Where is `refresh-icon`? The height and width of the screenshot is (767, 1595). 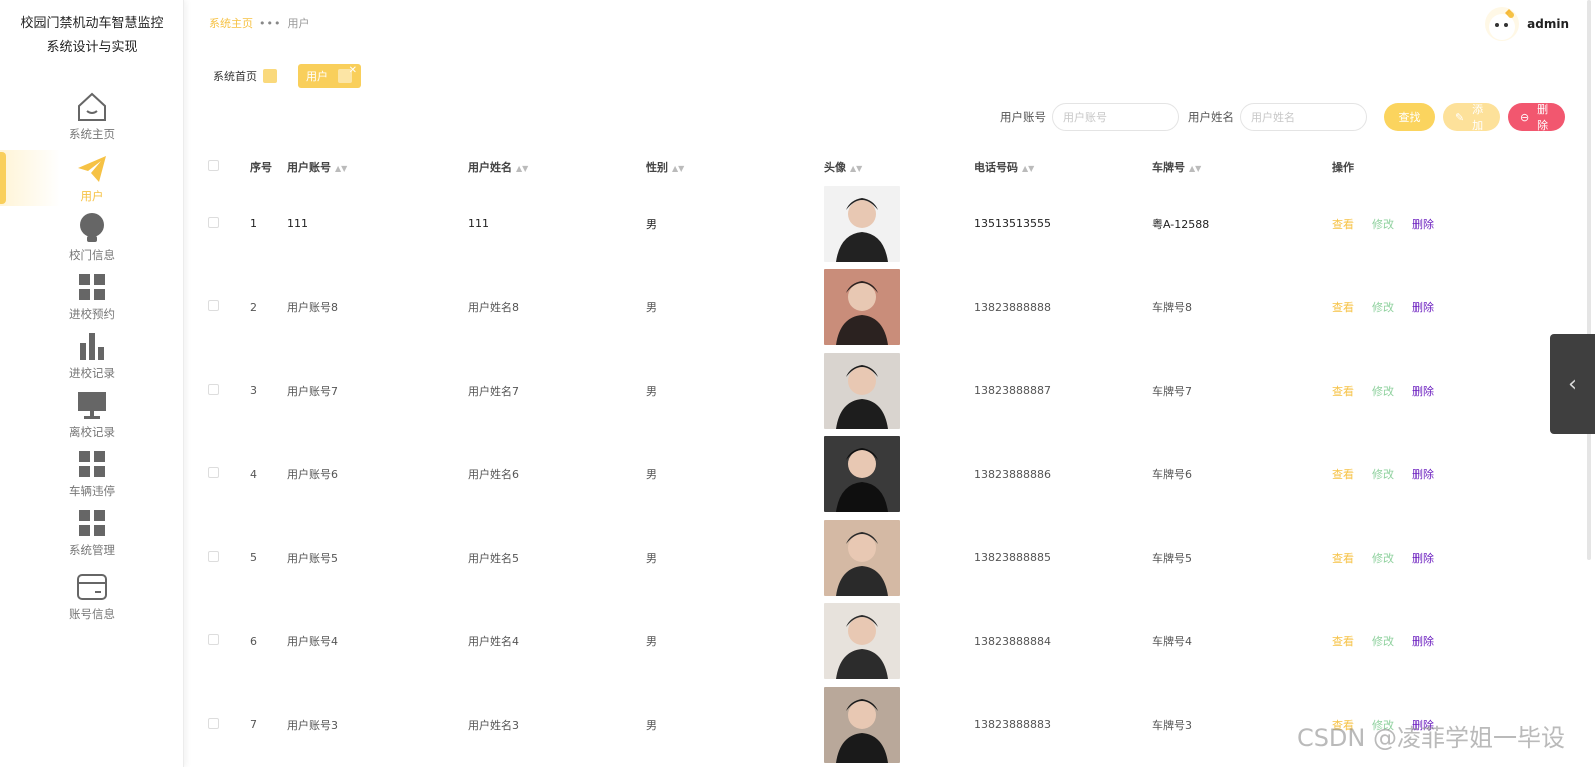
refresh-icon is located at coordinates (270, 76).